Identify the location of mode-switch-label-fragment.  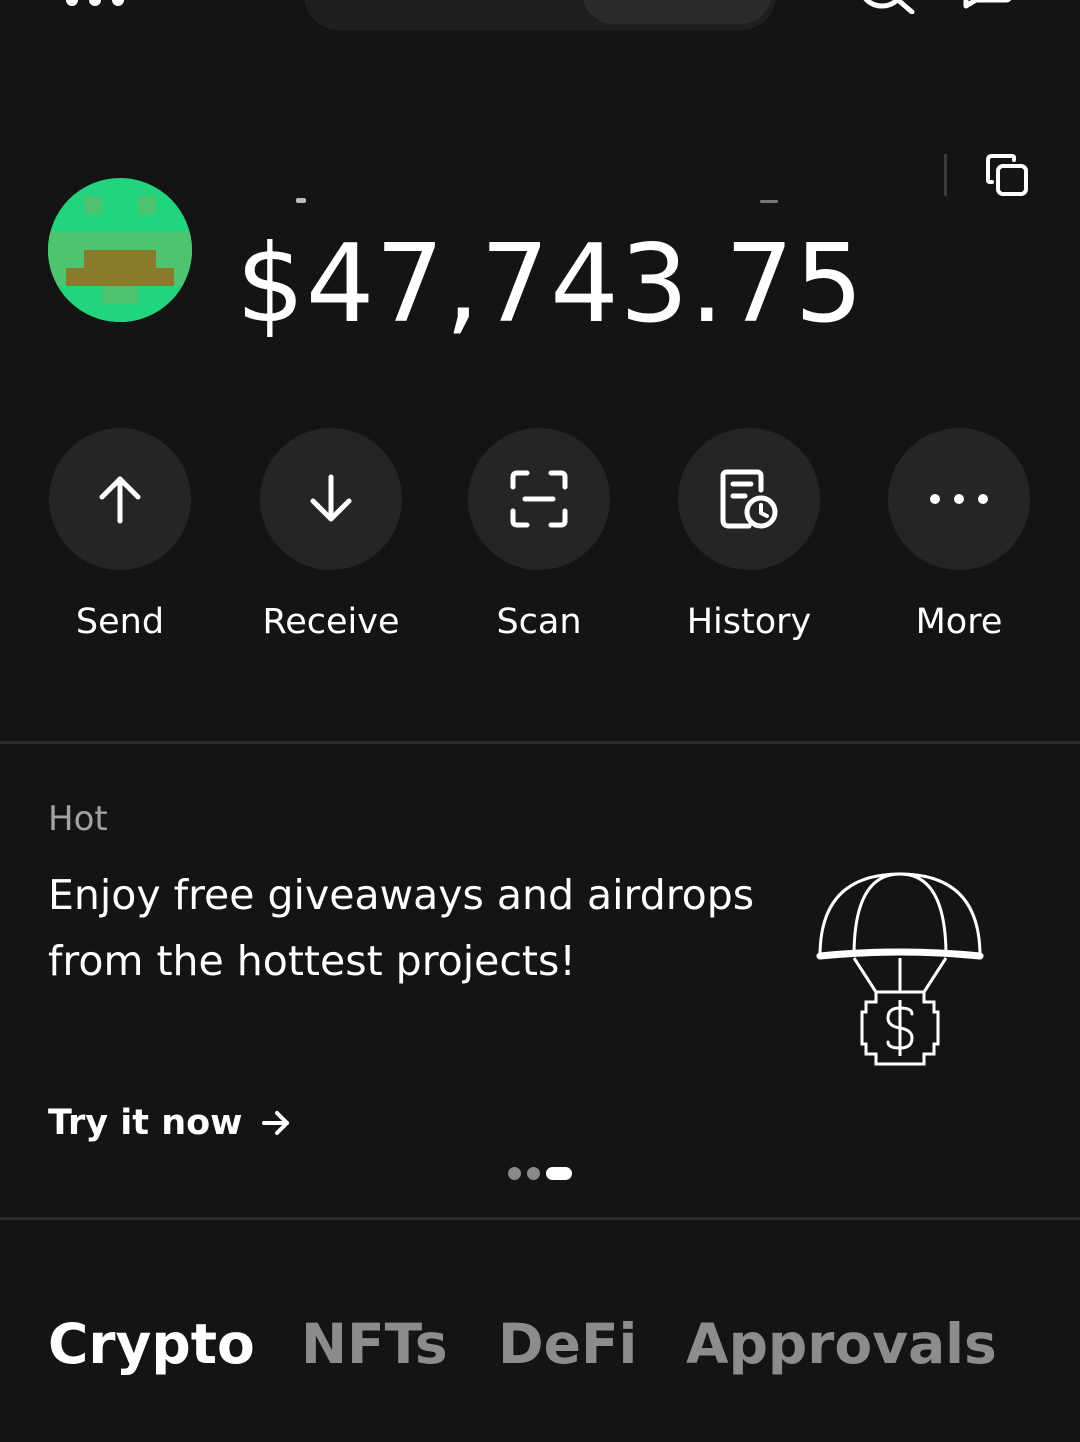
(496, 4).